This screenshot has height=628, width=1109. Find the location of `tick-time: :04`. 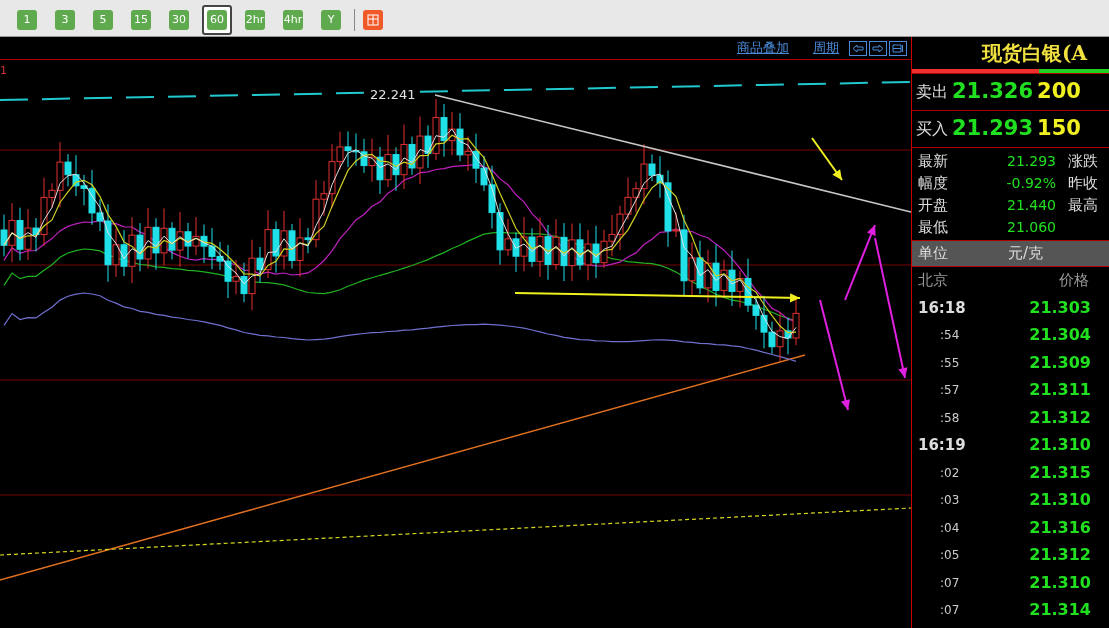

tick-time: :04 is located at coordinates (949, 528).